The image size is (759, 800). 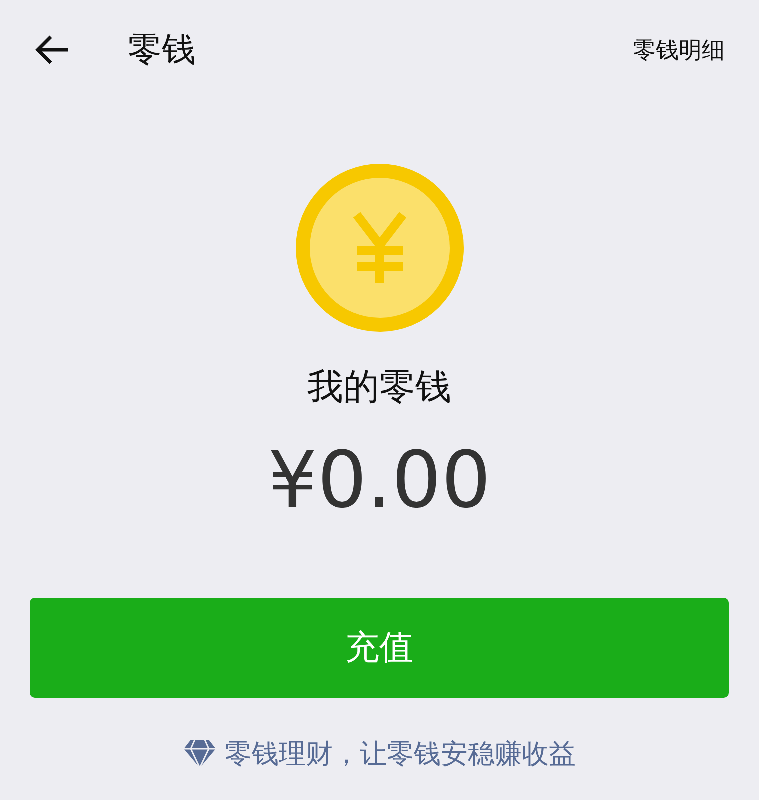 What do you see at coordinates (679, 50) in the screenshot?
I see `details-link: 零钱明细` at bounding box center [679, 50].